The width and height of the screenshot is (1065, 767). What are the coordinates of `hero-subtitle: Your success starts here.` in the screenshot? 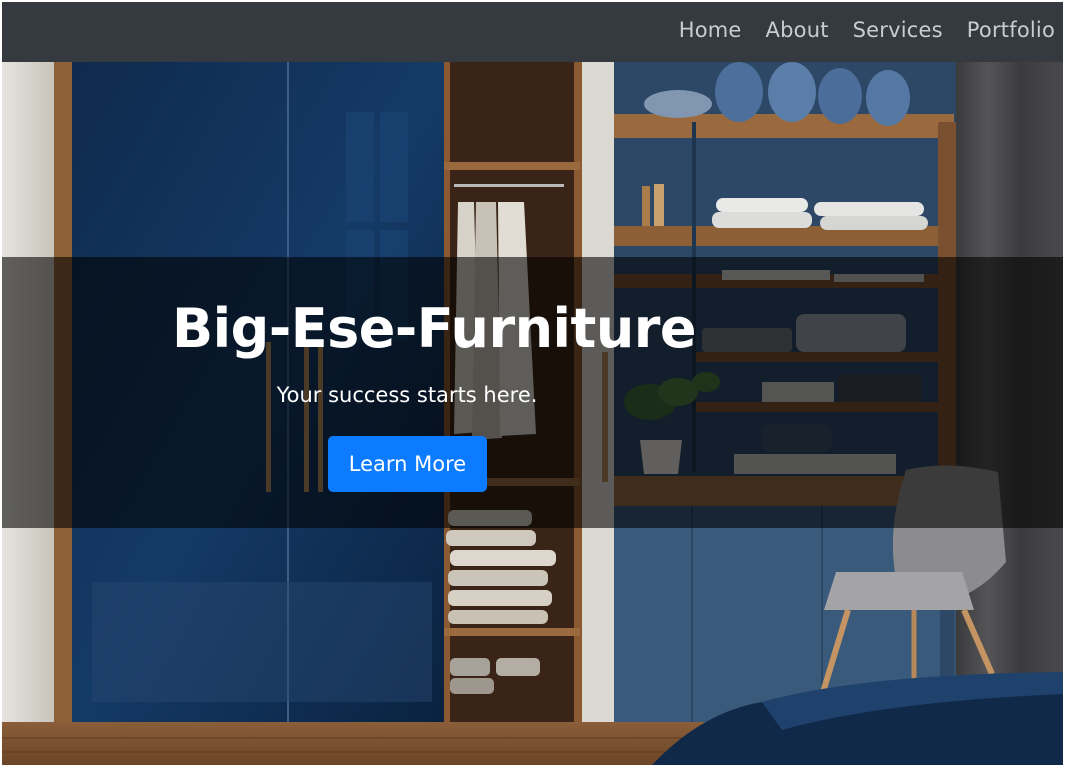 It's located at (407, 395).